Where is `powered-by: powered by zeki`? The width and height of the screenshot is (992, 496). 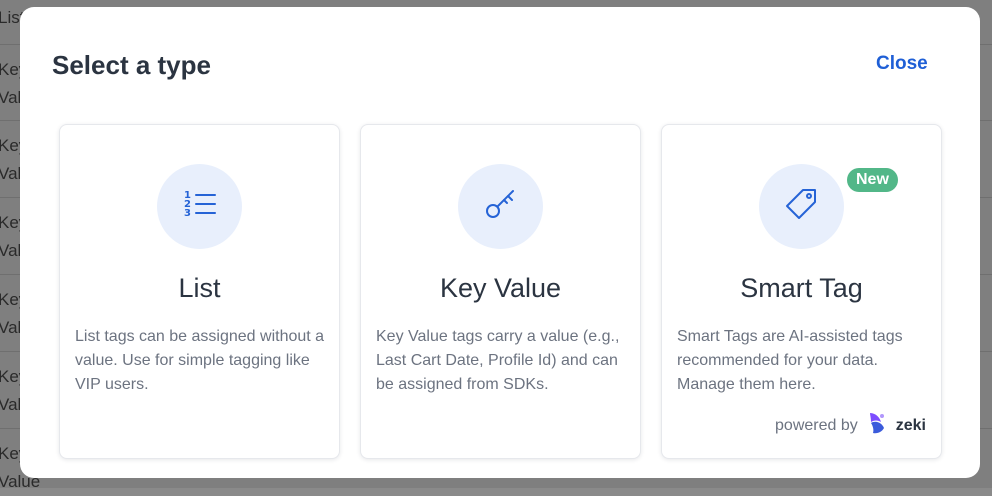 powered-by: powered by zeki is located at coordinates (850, 425).